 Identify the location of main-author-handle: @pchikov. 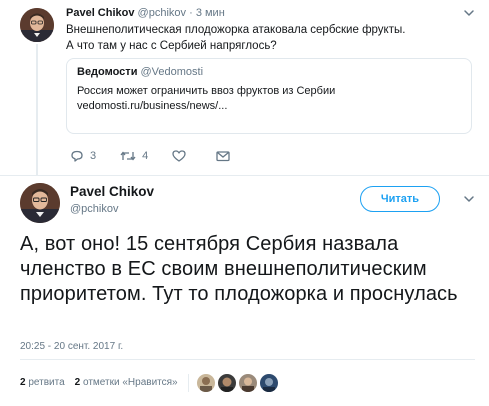
(94, 209).